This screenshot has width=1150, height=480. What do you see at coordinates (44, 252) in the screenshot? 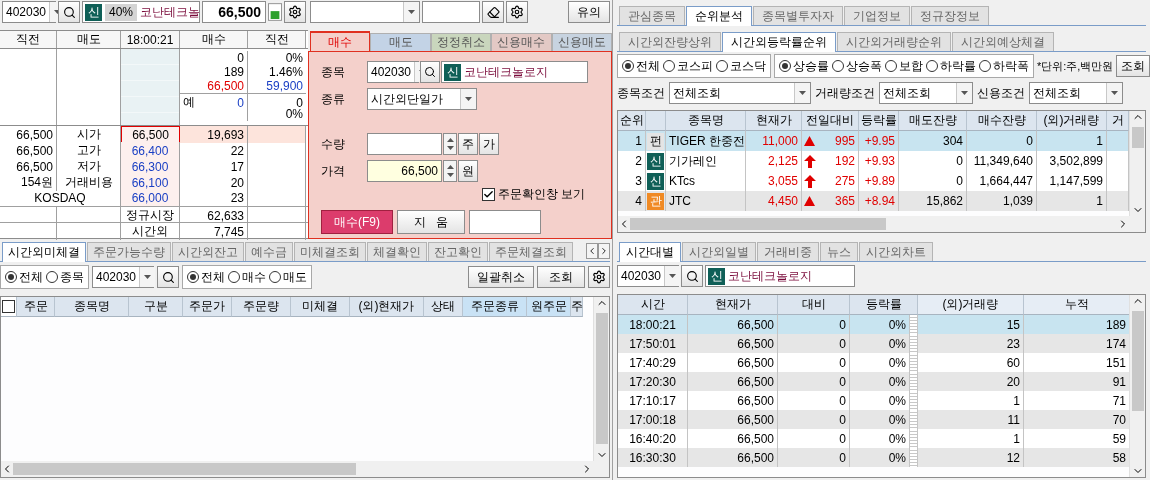
I see `tab: 시간외미체결` at bounding box center [44, 252].